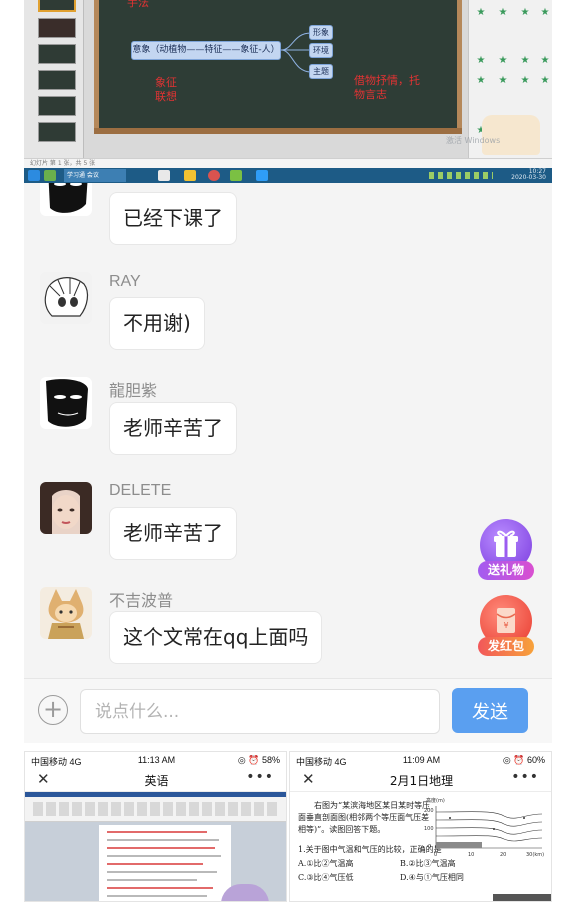  Describe the element at coordinates (429, 847) in the screenshot. I see `y-tick: 0` at that location.